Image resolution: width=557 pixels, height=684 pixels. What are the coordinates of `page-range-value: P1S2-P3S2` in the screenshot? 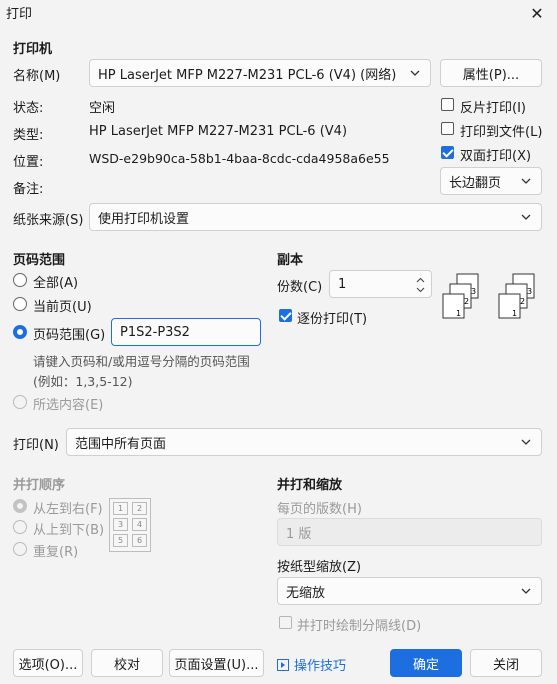 It's located at (155, 332).